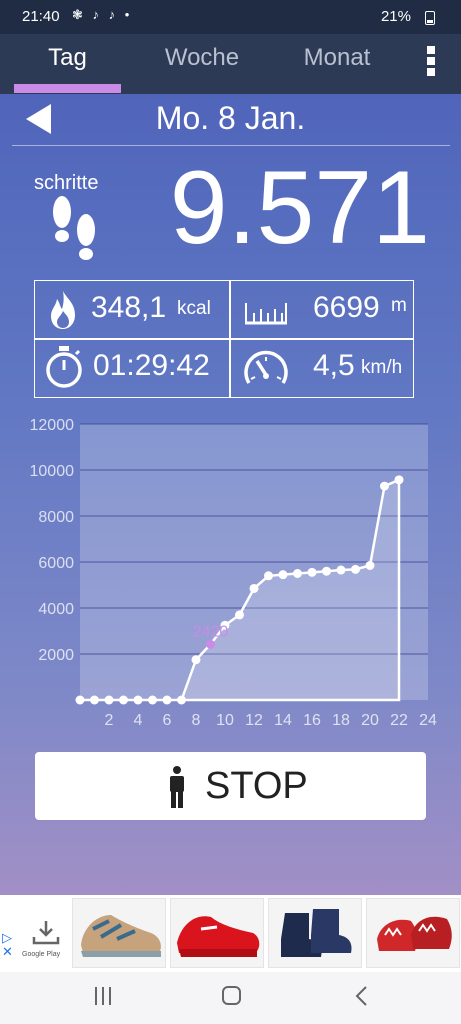 This screenshot has height=1024, width=461. Describe the element at coordinates (399, 305) in the screenshot. I see `distance-unit: m` at that location.